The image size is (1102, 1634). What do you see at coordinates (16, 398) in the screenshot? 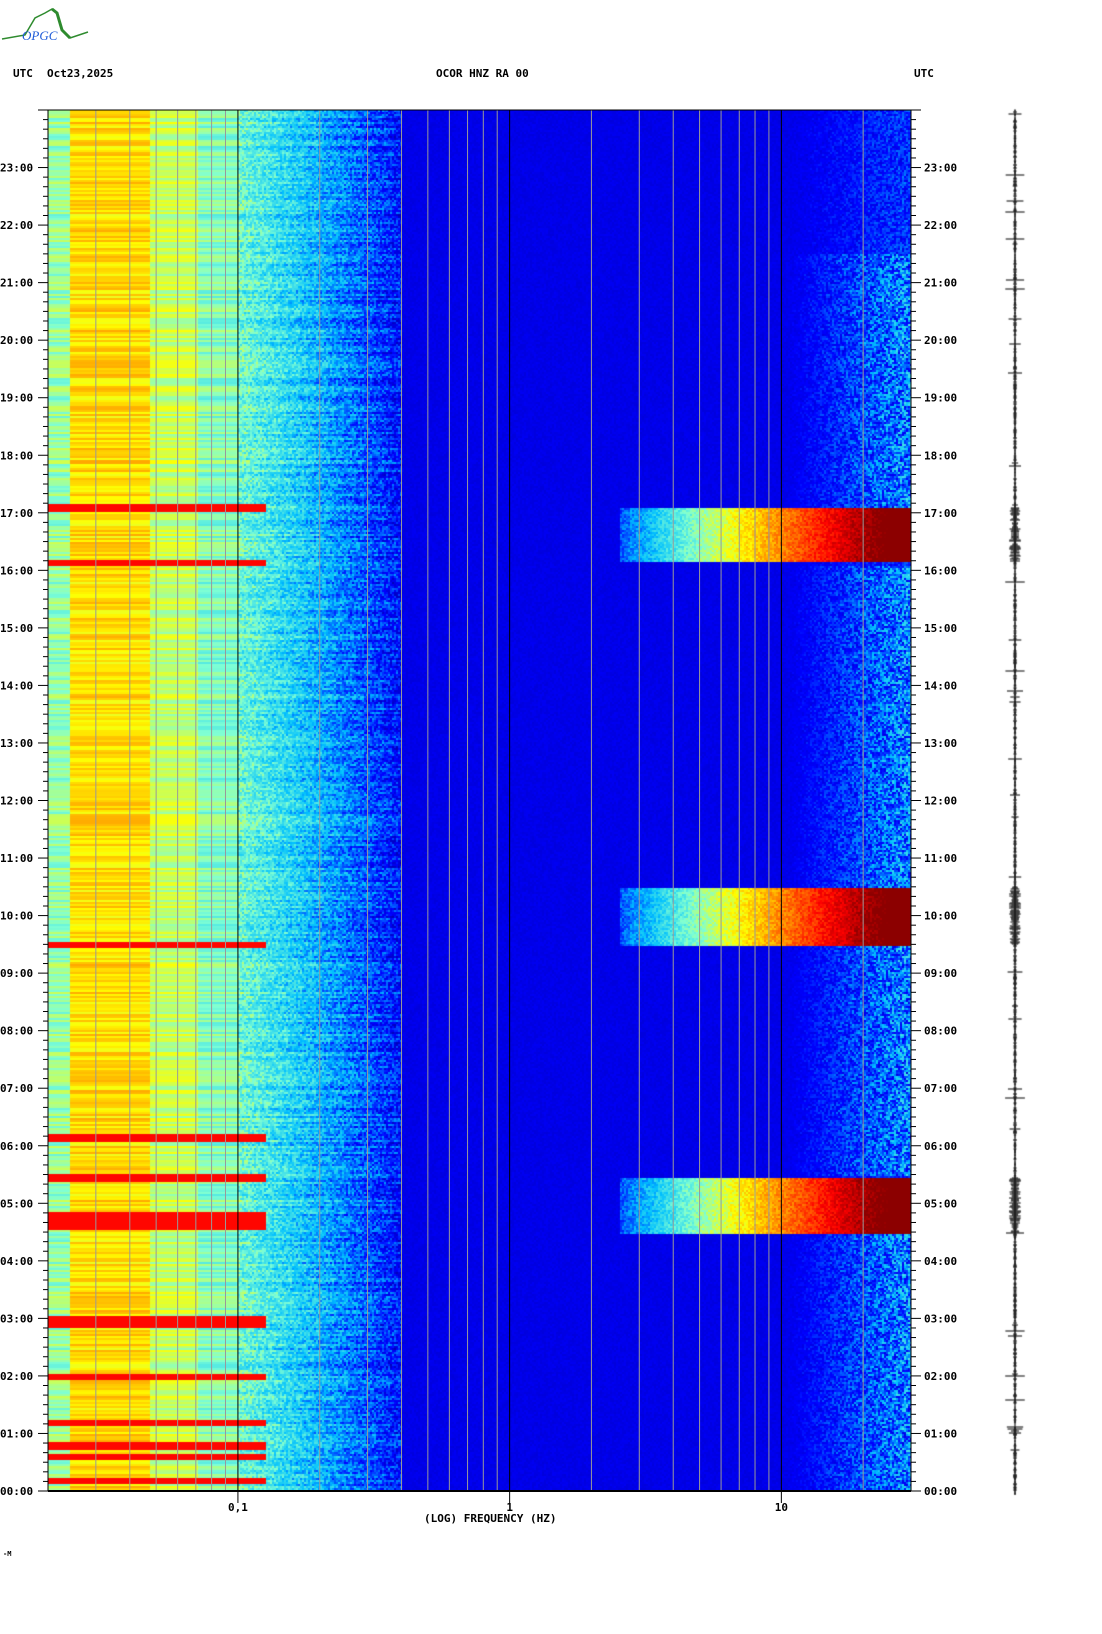
I see `y-tick-label-left: 19:00` at bounding box center [16, 398].